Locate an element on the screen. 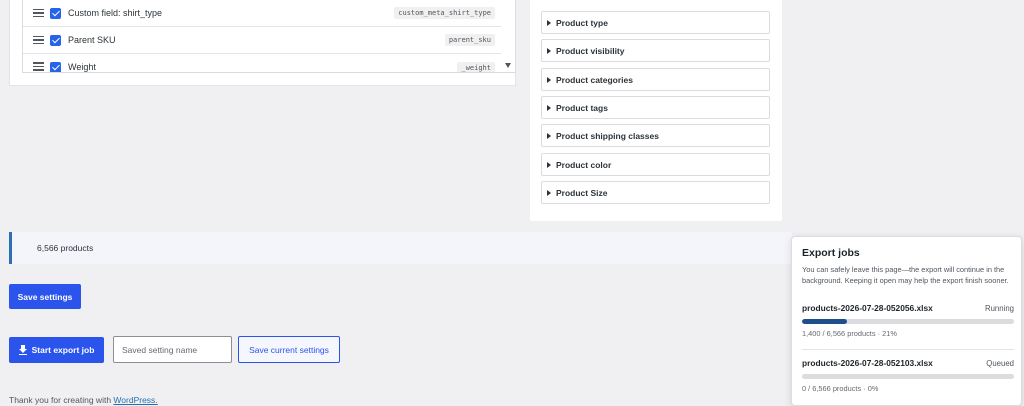  filter-product-categories: Product categories is located at coordinates (655, 79).